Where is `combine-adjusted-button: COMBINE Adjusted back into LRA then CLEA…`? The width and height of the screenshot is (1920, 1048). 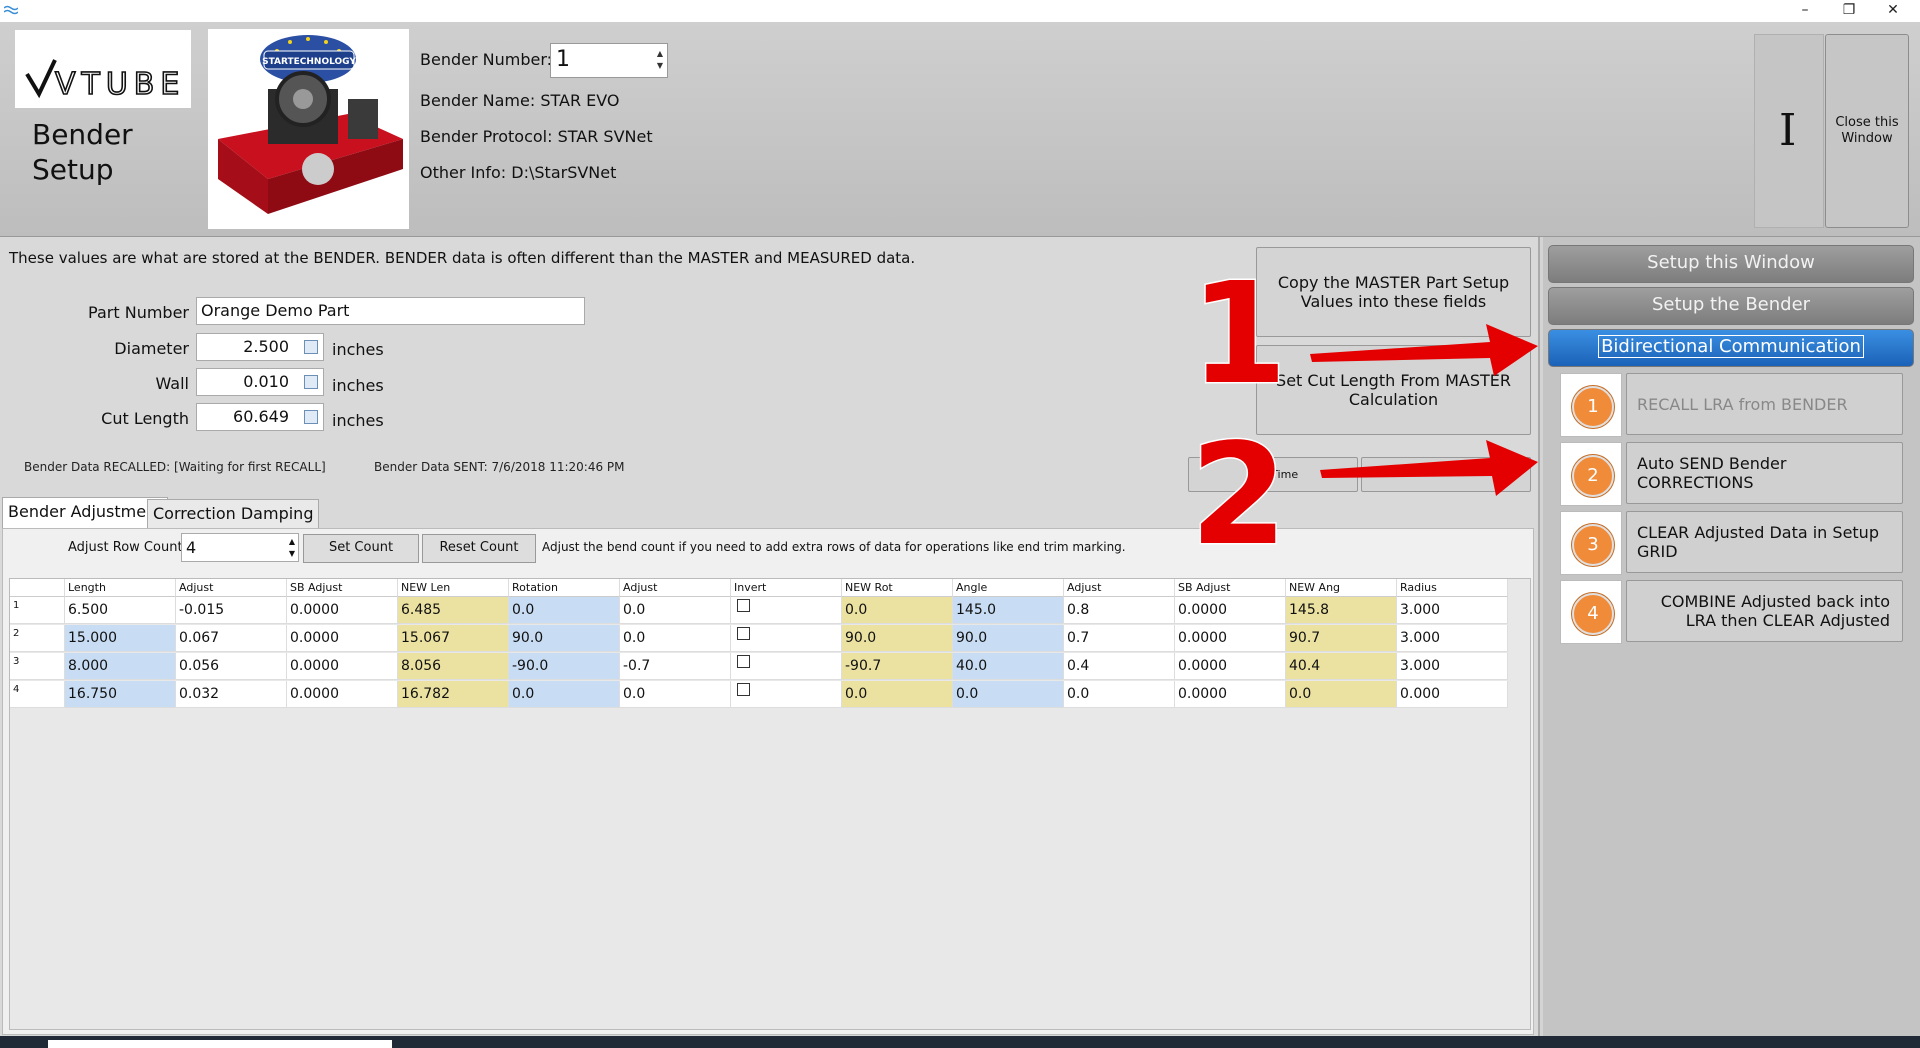
combine-adjusted-button: COMBINE Adjusted back into LRA then CLEA… is located at coordinates (1764, 611).